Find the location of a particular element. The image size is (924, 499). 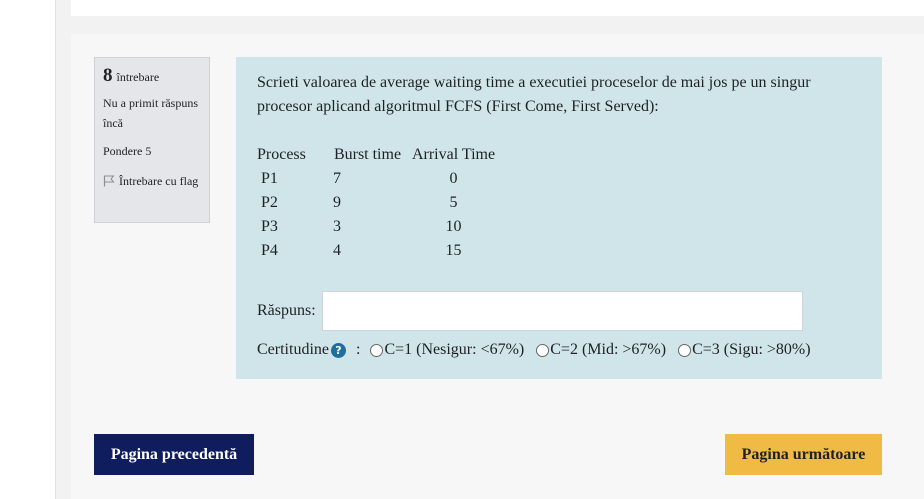

process-name: P3 is located at coordinates (269, 226).